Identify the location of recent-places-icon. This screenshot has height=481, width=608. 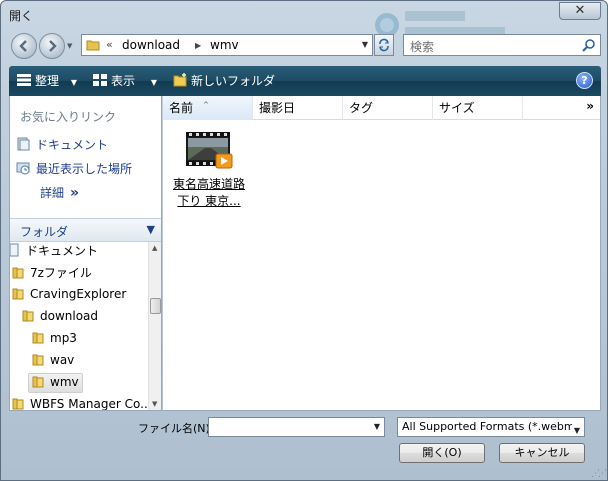
(23, 168).